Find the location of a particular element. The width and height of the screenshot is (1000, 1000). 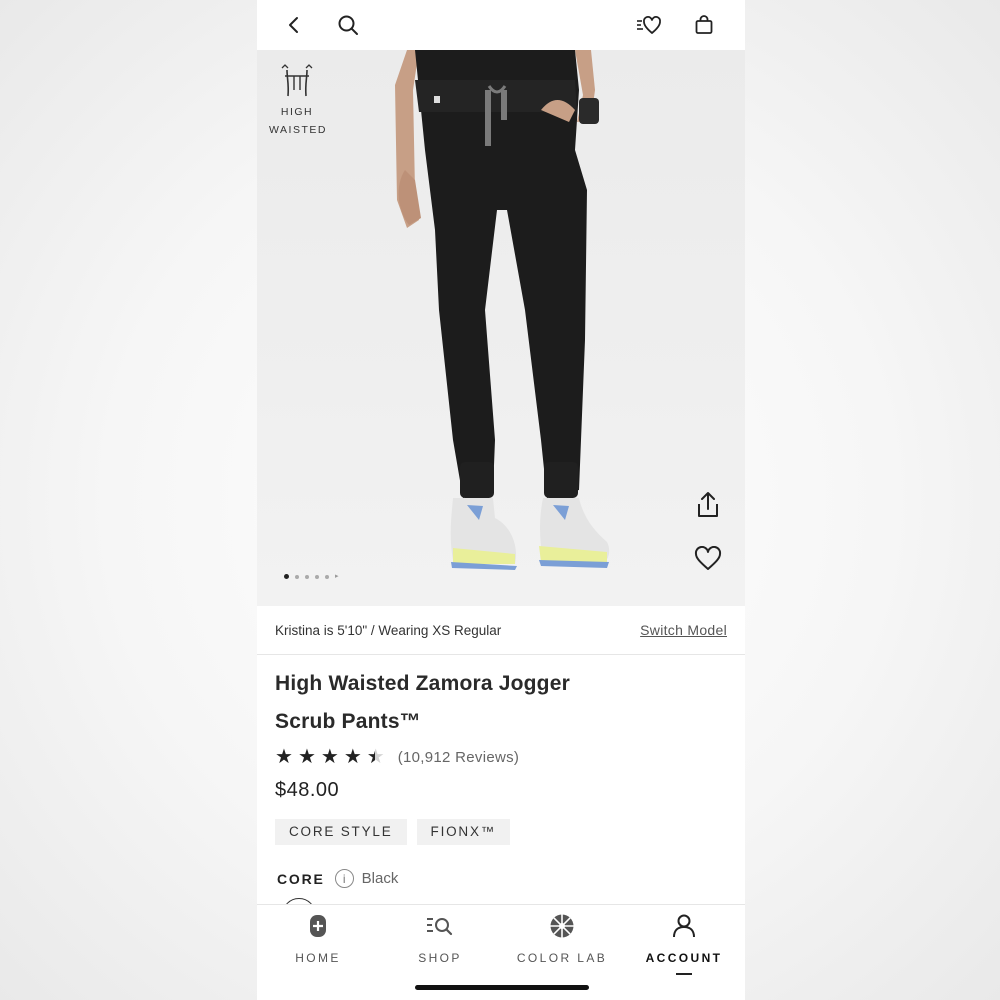

wishlist-button is located at coordinates (649, 25).